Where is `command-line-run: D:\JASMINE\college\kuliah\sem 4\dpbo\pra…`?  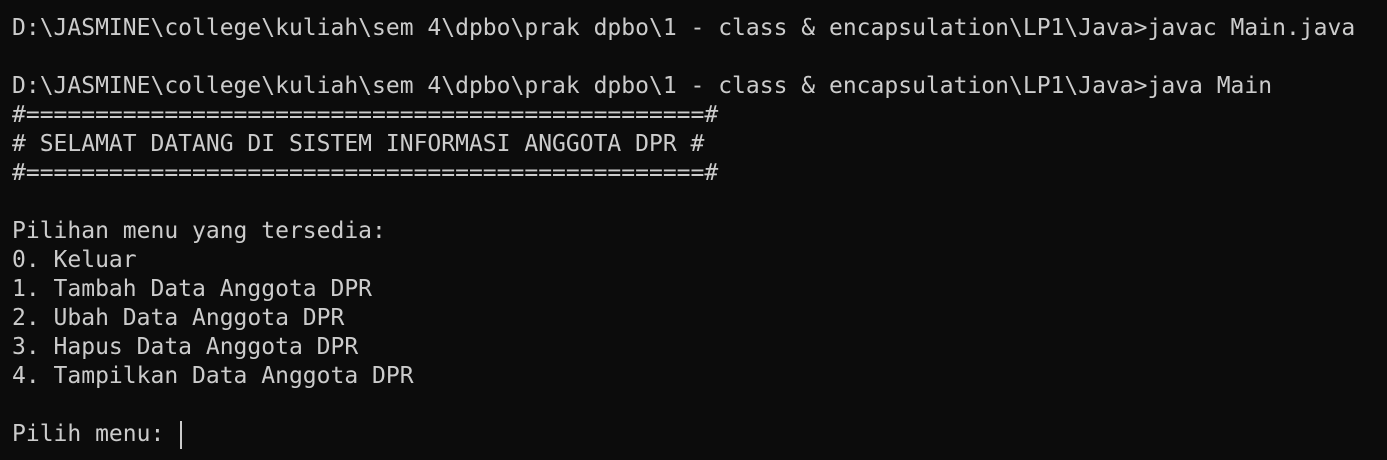 command-line-run: D:\JASMINE\college\kuliah\sem 4\dpbo\pra… is located at coordinates (699, 86).